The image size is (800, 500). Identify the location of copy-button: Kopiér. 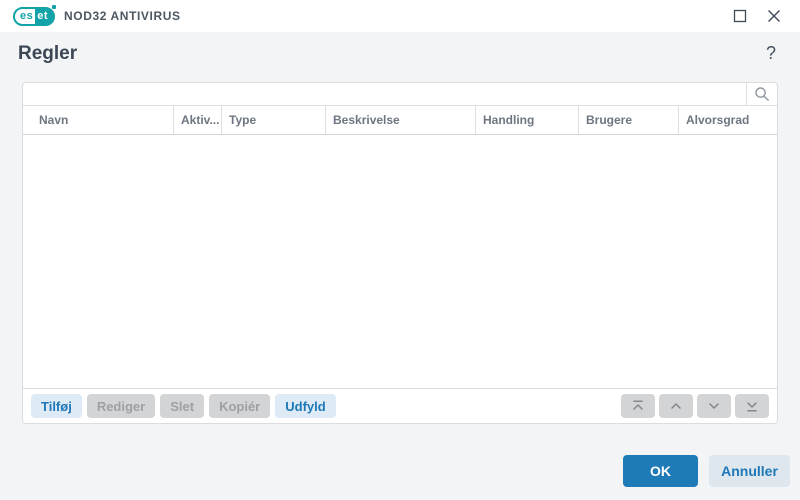
(240, 406).